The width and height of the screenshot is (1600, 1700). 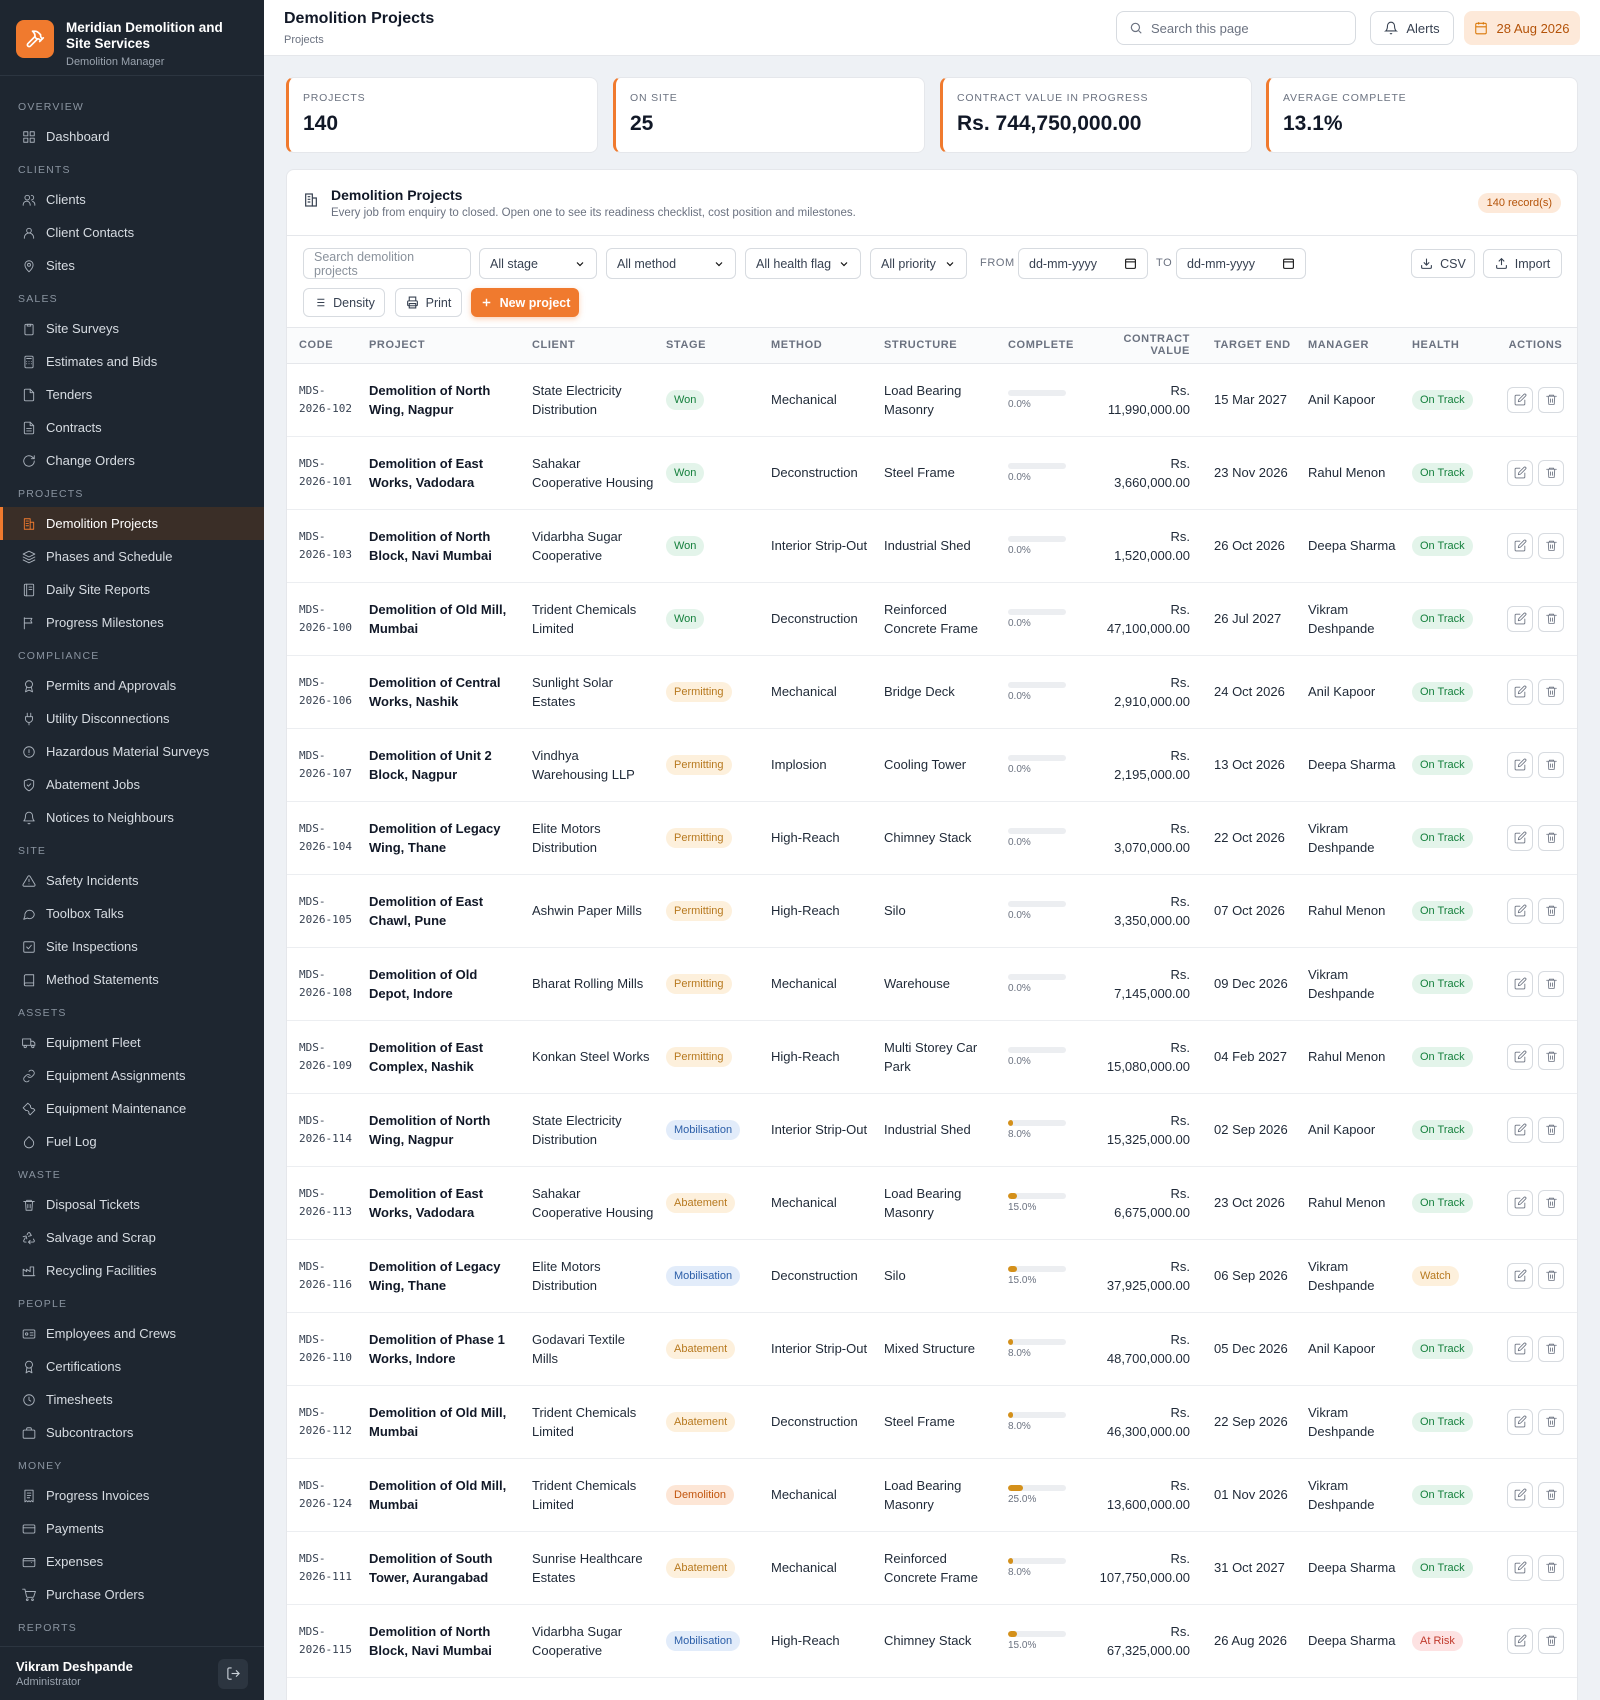 What do you see at coordinates (132, 1075) in the screenshot?
I see `sidebar-item-equipment-assignments: Equipment Assignments` at bounding box center [132, 1075].